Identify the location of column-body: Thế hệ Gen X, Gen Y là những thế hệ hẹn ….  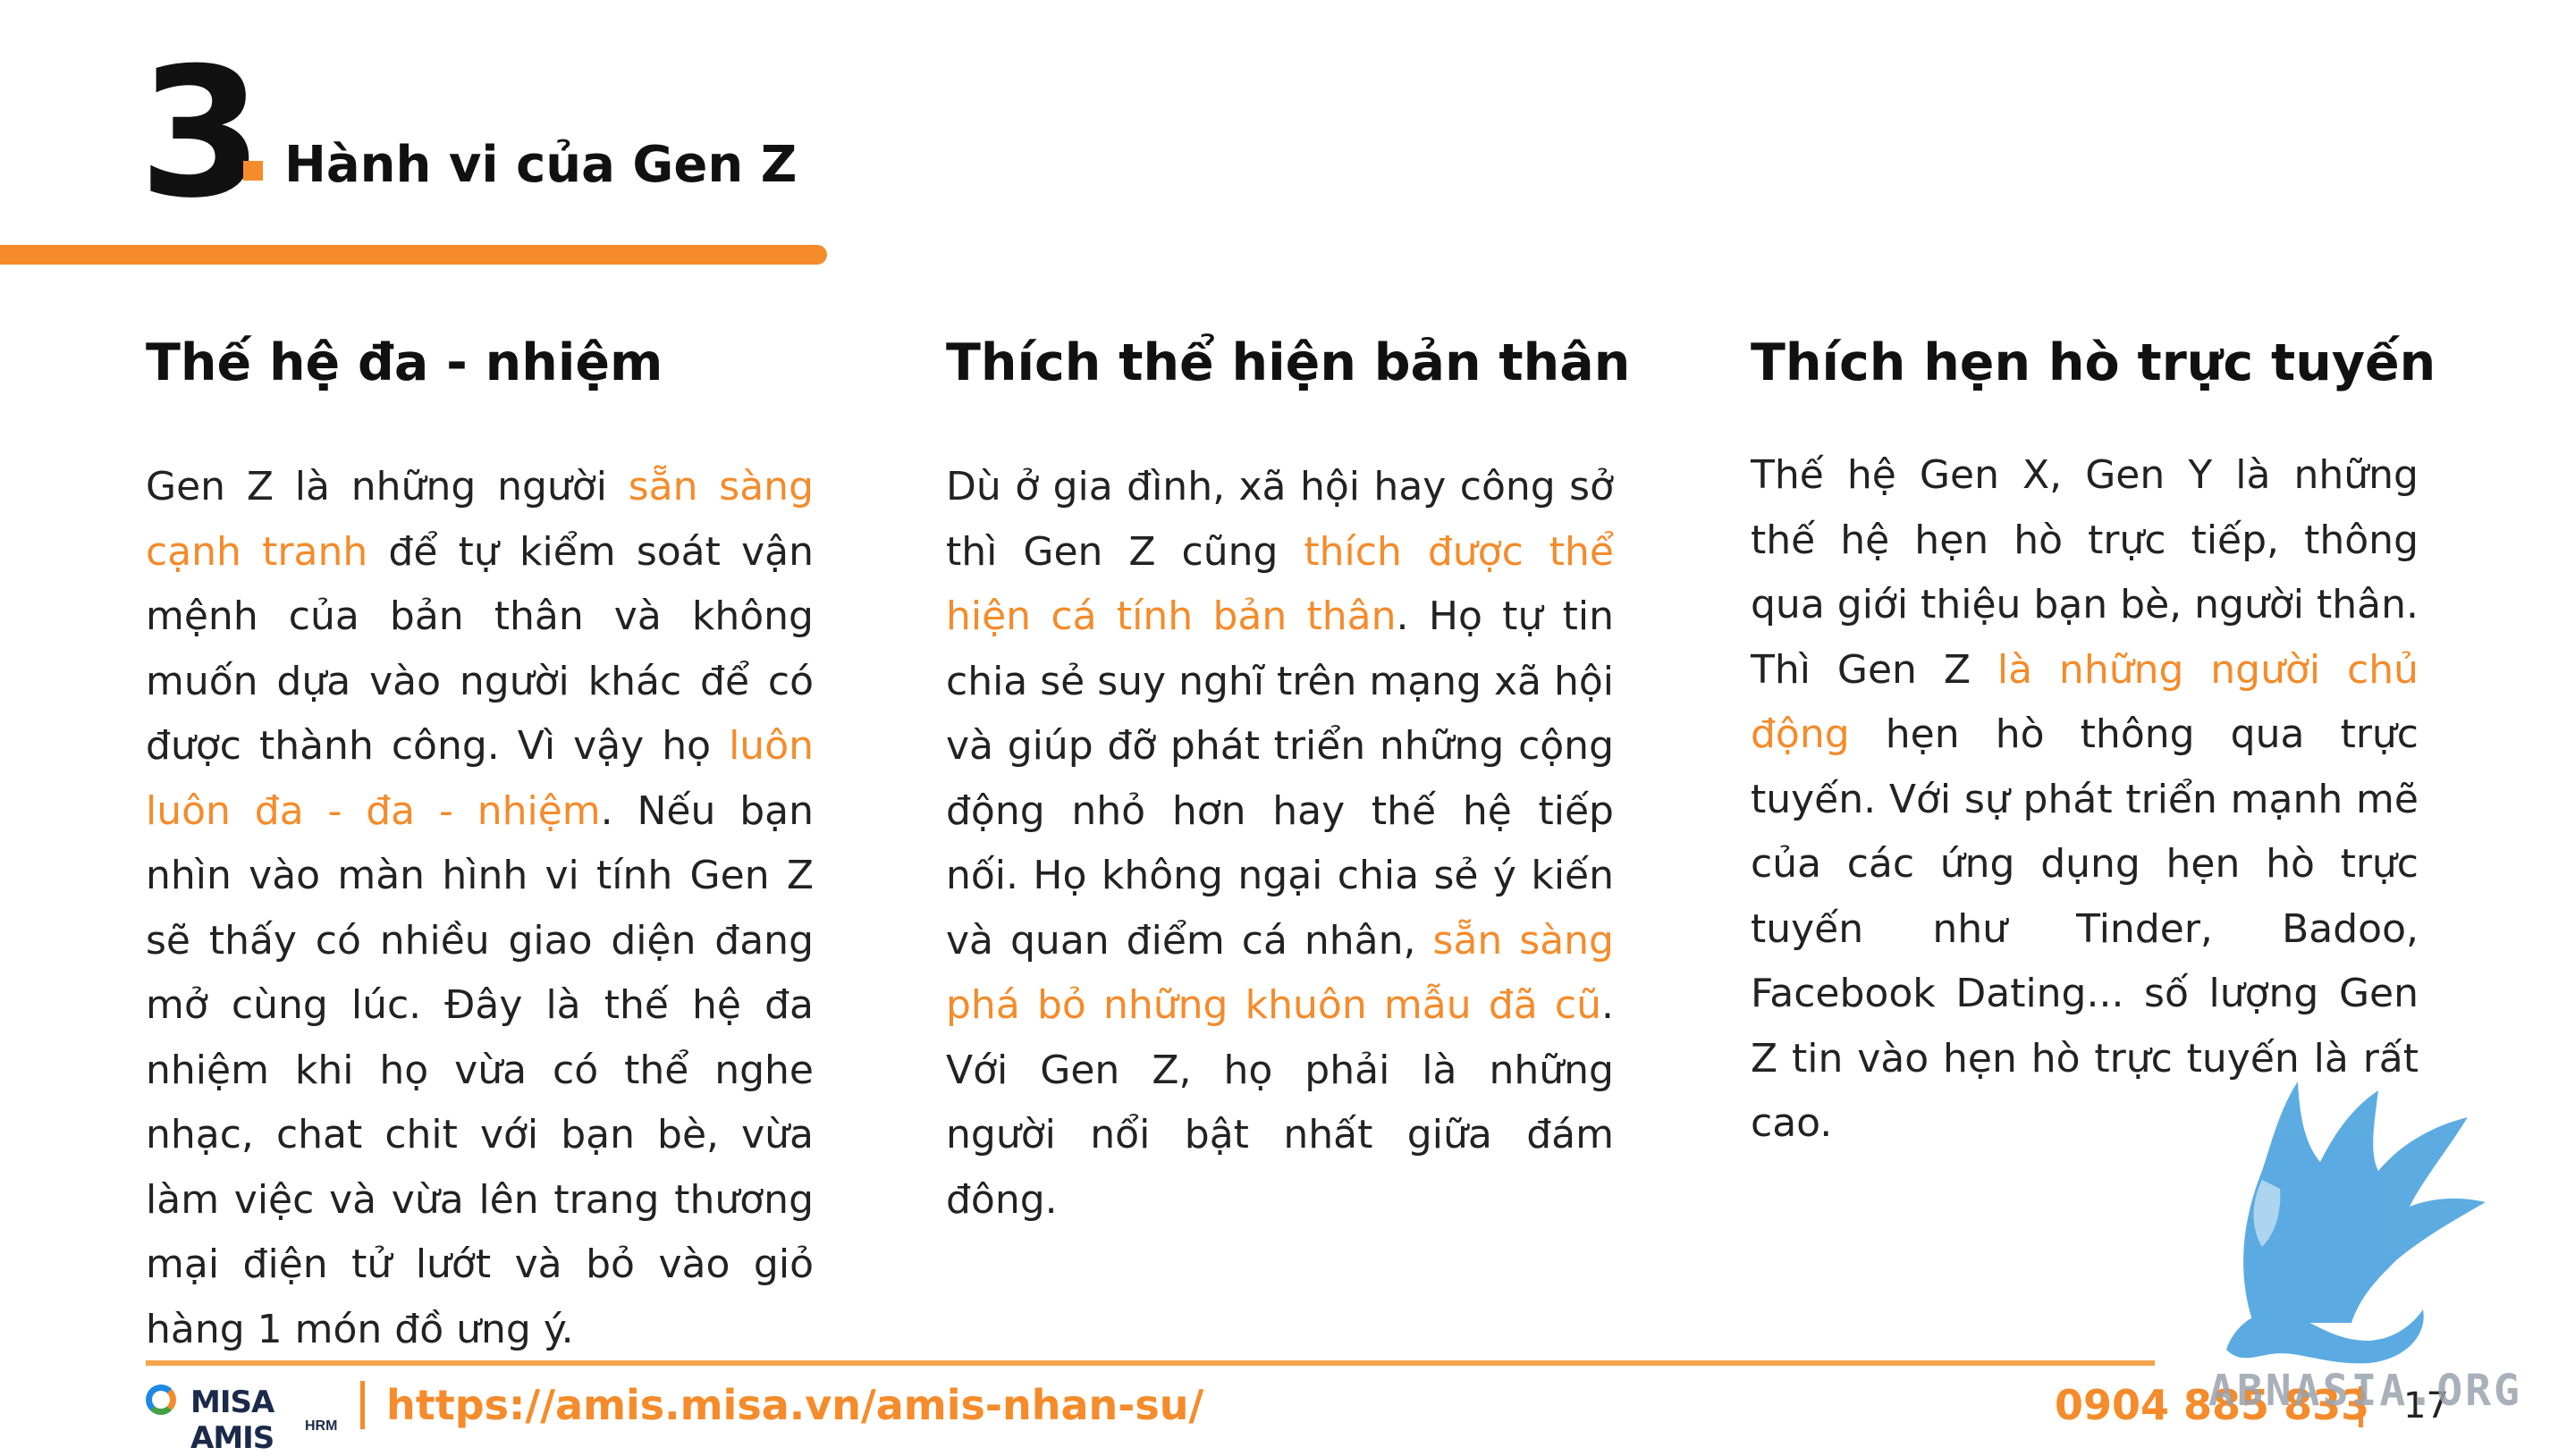
(2085, 800).